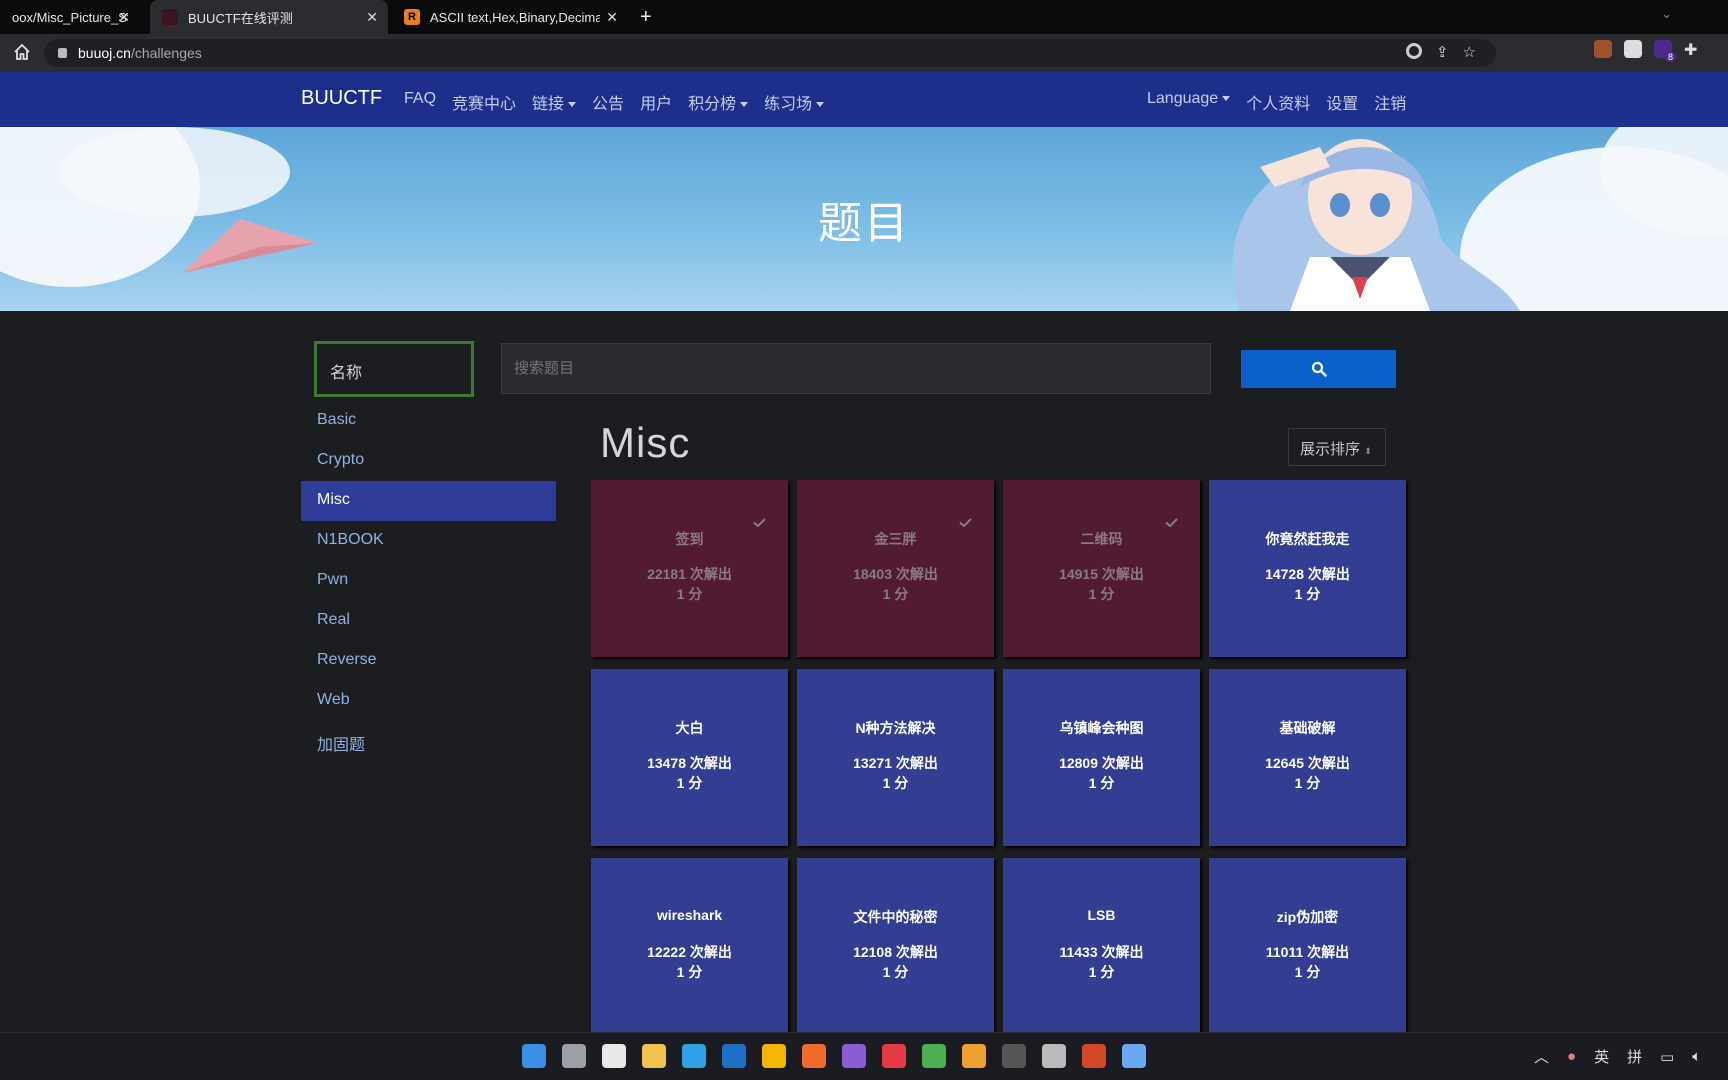 The image size is (1728, 1080). I want to click on challenge-solves: 12222 次解出, so click(689, 952).